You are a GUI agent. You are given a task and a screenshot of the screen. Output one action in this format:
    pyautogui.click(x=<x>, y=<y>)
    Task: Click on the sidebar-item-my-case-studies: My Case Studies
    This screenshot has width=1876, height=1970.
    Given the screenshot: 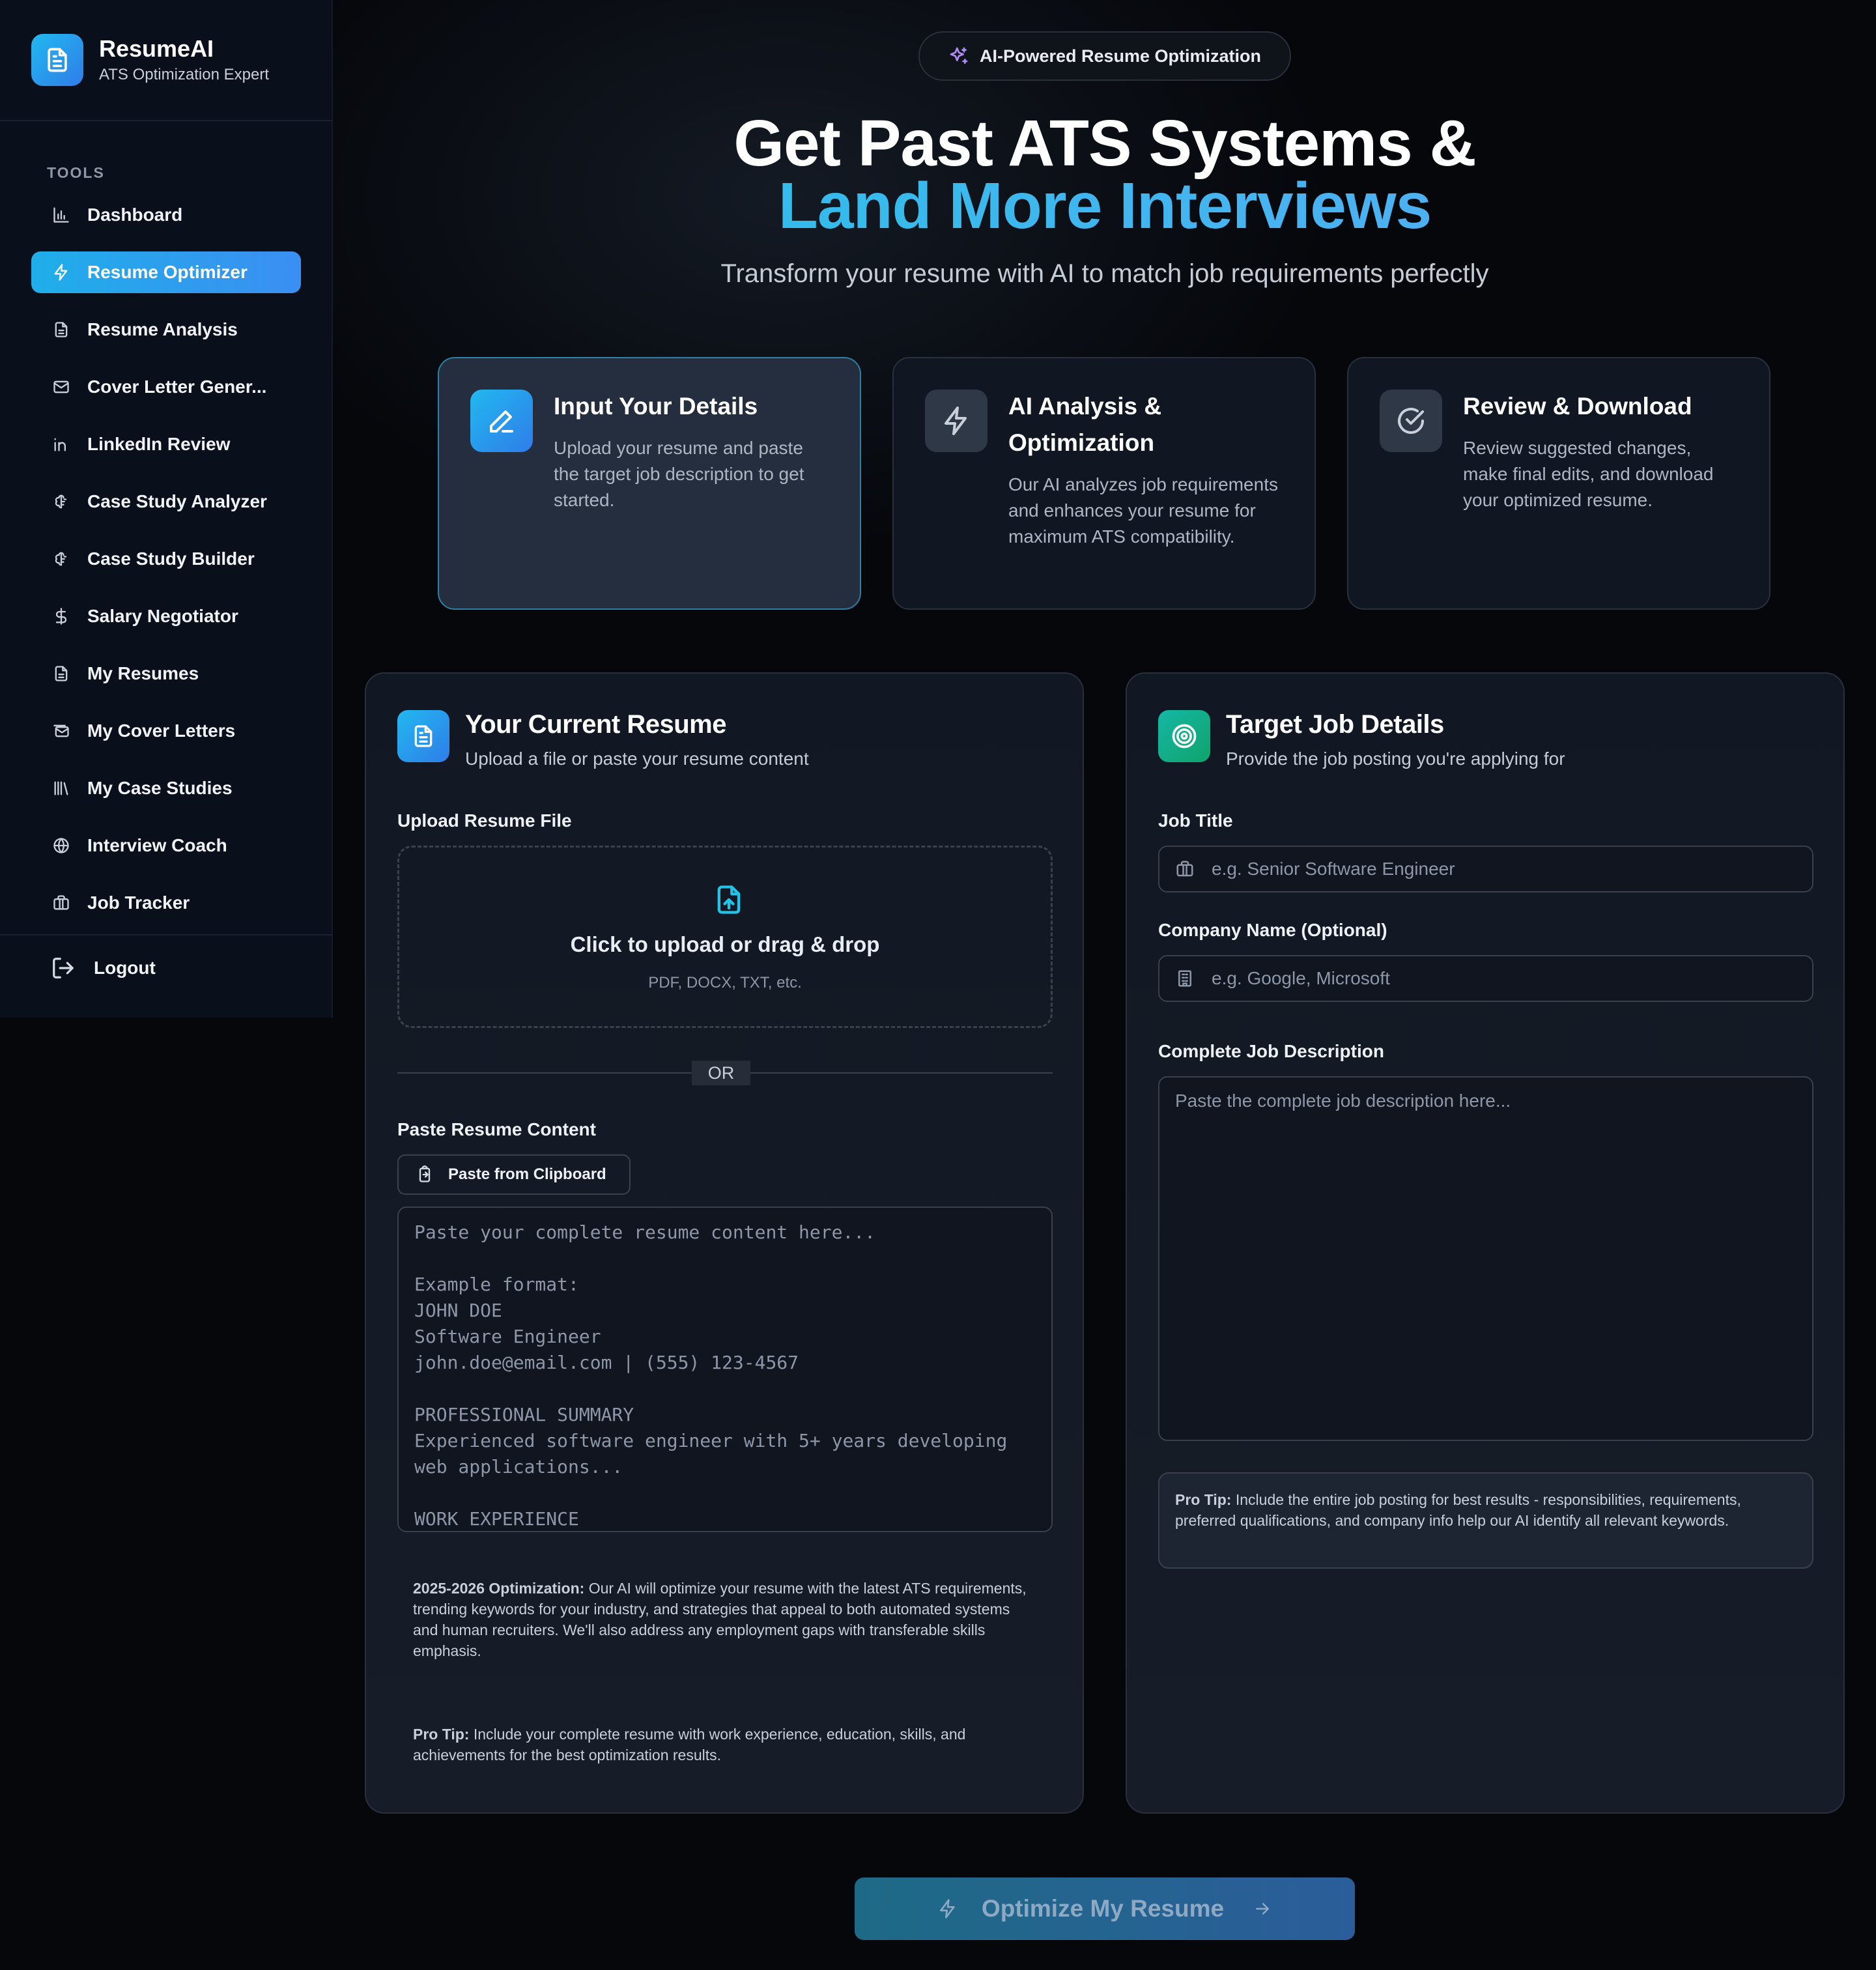 What is the action you would take?
    pyautogui.click(x=166, y=788)
    